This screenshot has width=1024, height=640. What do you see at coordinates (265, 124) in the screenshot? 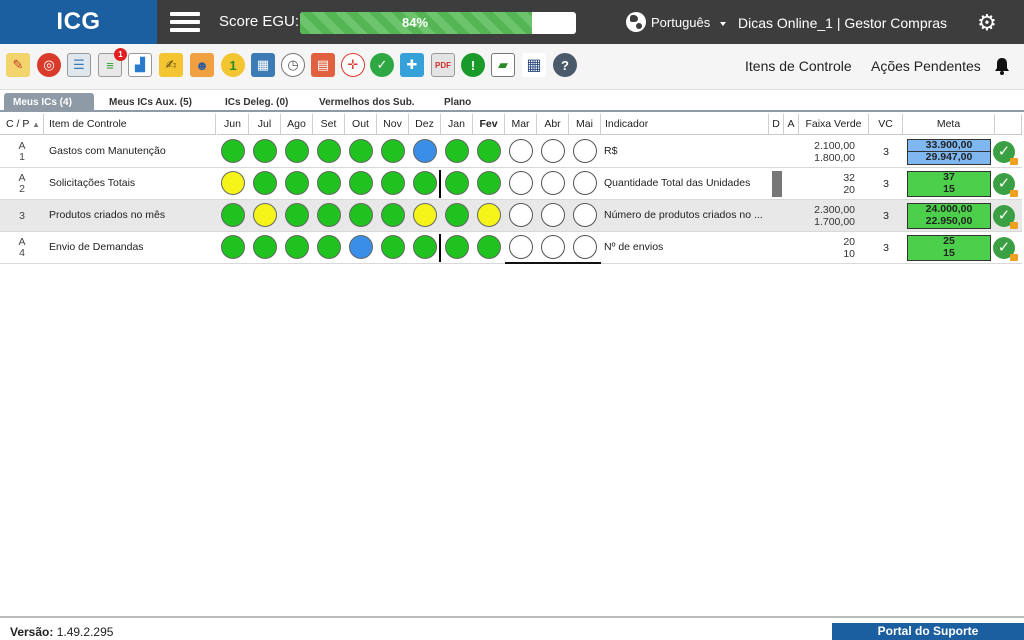
I see `col-header-month: Jul` at bounding box center [265, 124].